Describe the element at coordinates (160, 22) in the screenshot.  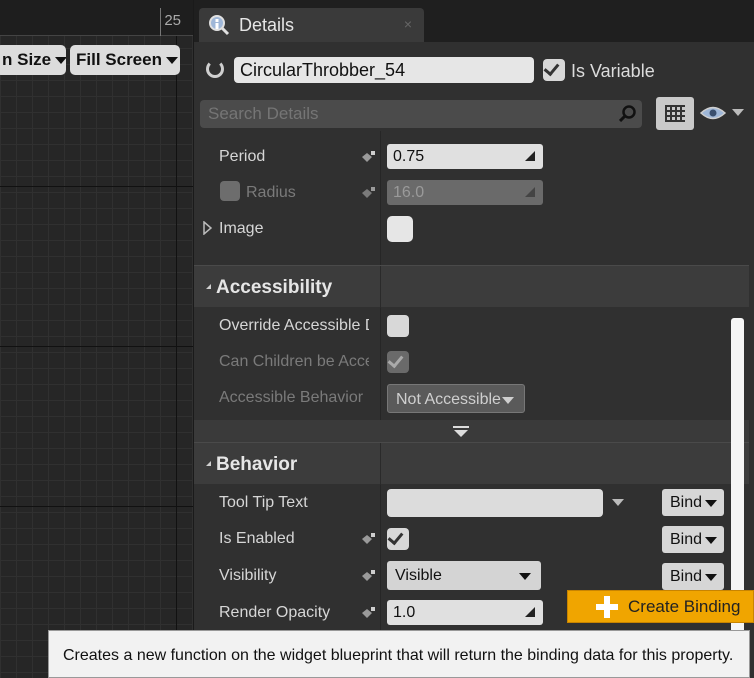
I see `ruler-tick` at that location.